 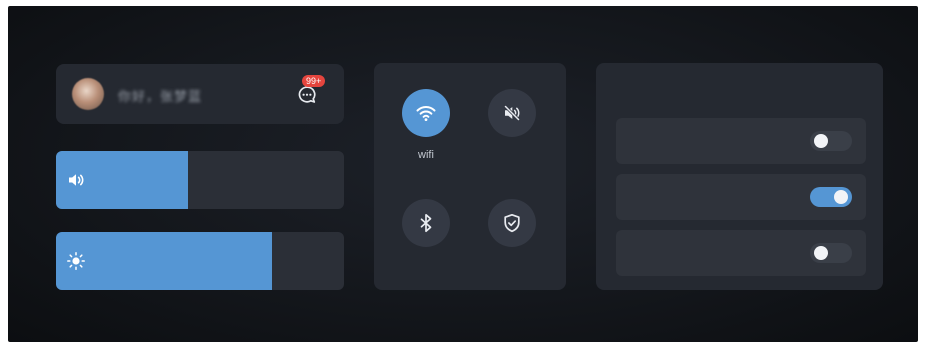 I want to click on chat-bubble-icon, so click(x=307, y=94).